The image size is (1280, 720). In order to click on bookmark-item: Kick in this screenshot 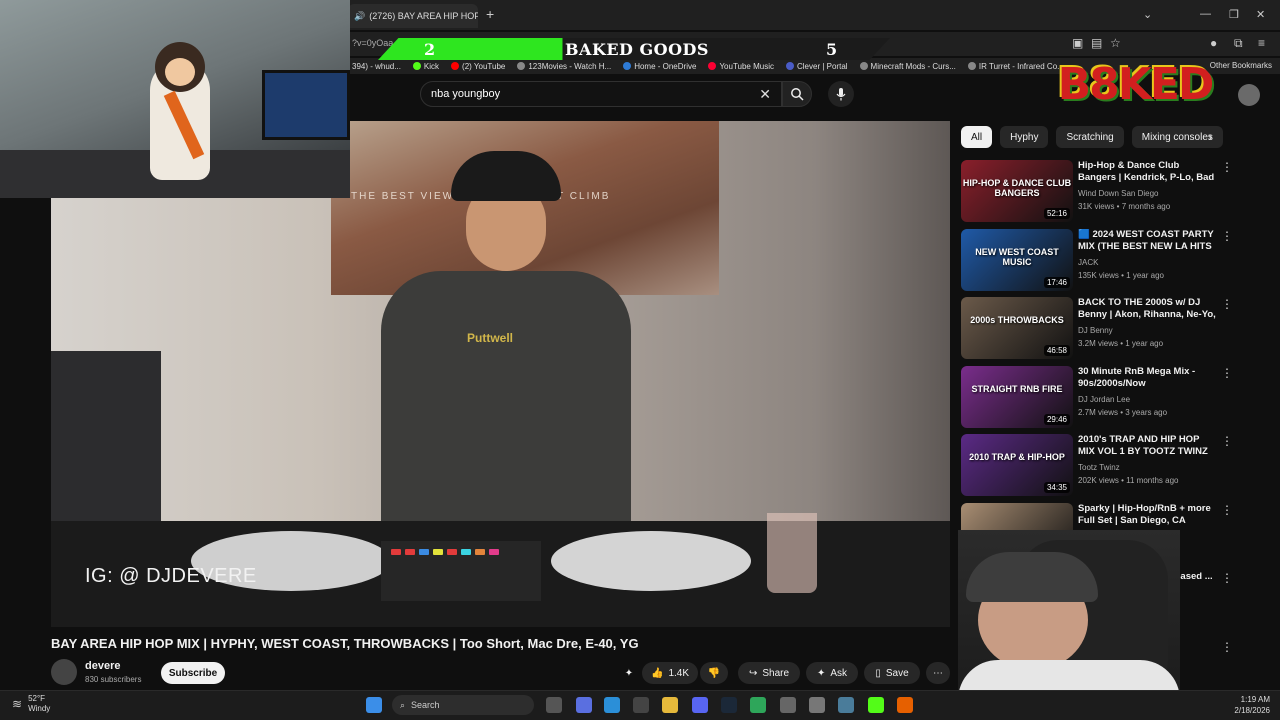, I will do `click(425, 66)`.